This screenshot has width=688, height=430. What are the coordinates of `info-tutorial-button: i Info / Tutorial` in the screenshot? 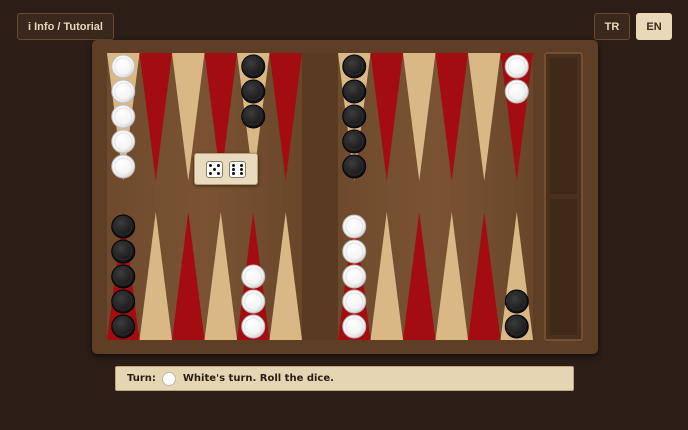 It's located at (65, 26).